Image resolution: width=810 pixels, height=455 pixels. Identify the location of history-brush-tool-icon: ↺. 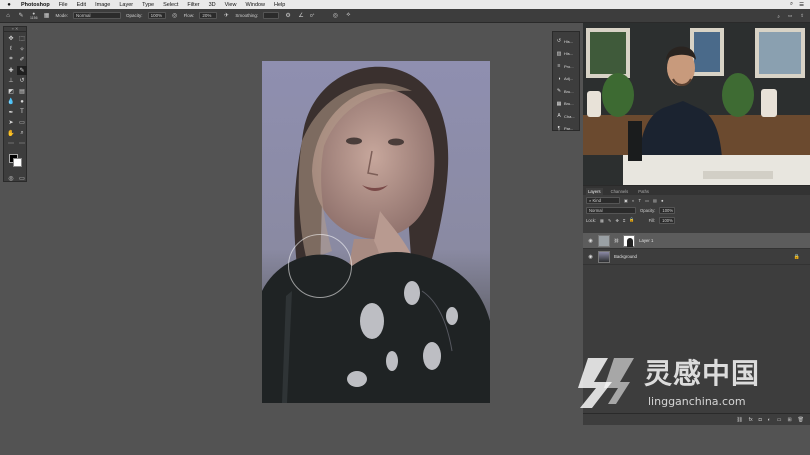
(22, 81).